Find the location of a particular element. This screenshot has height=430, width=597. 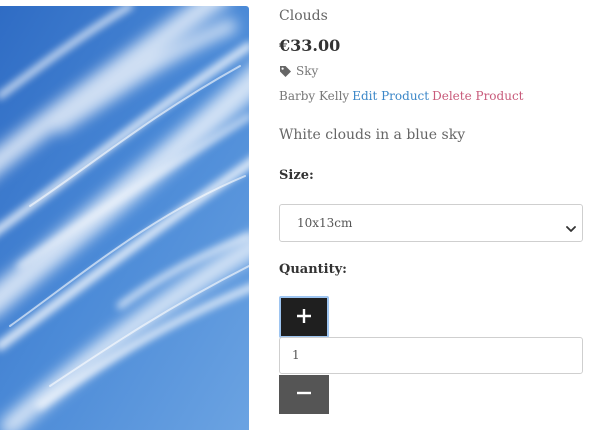

product-price: €33.00 is located at coordinates (310, 45).